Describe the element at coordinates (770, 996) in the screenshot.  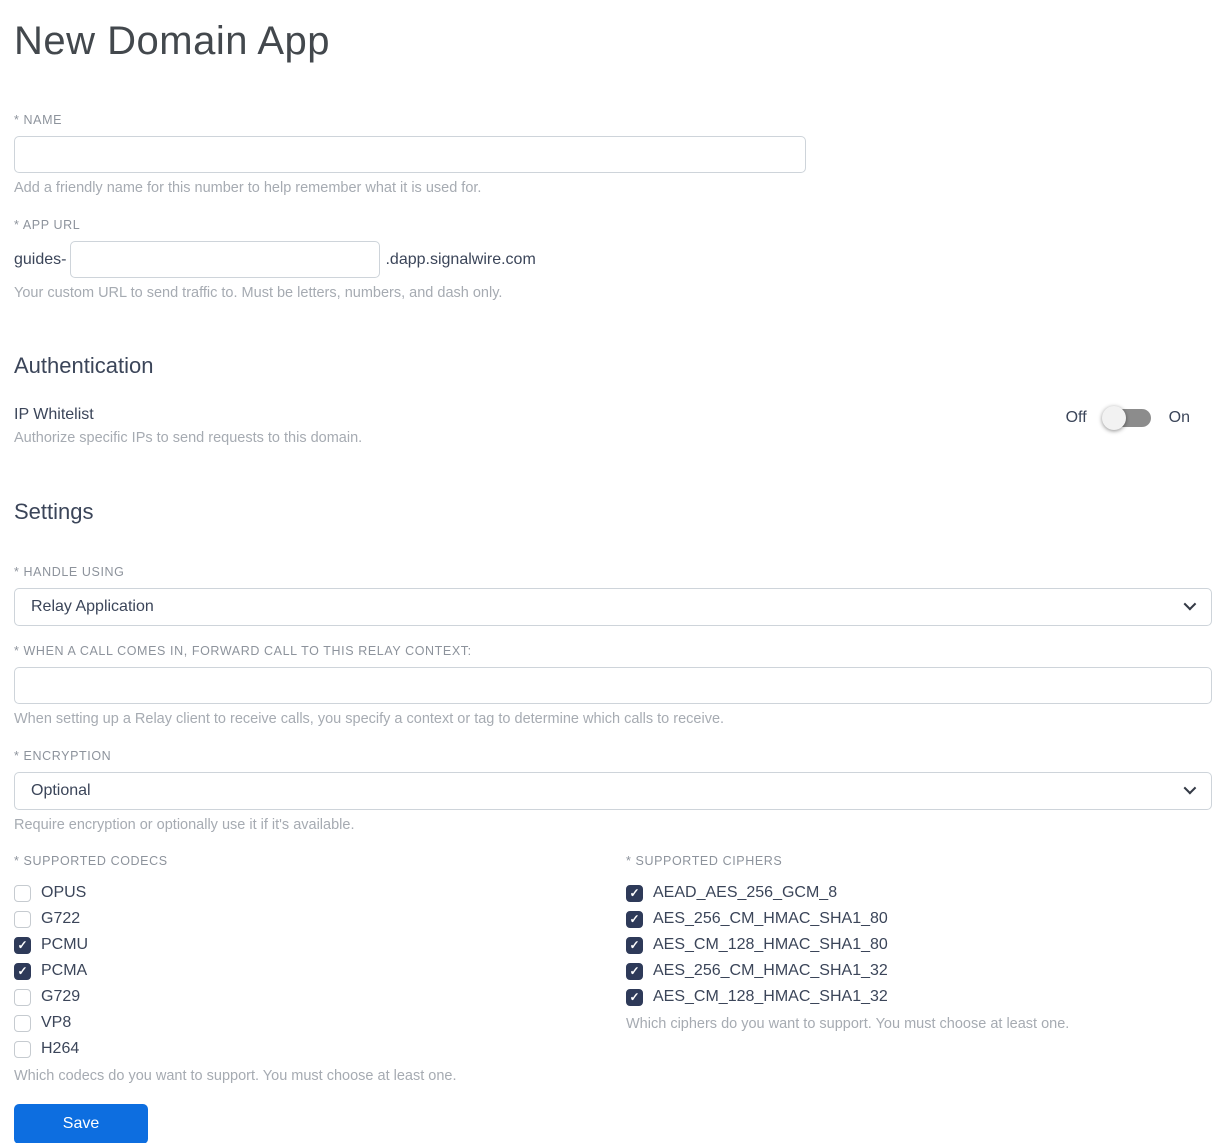
I see `cipher-label: AES_CM_128_HMAC_SHA1_32` at that location.